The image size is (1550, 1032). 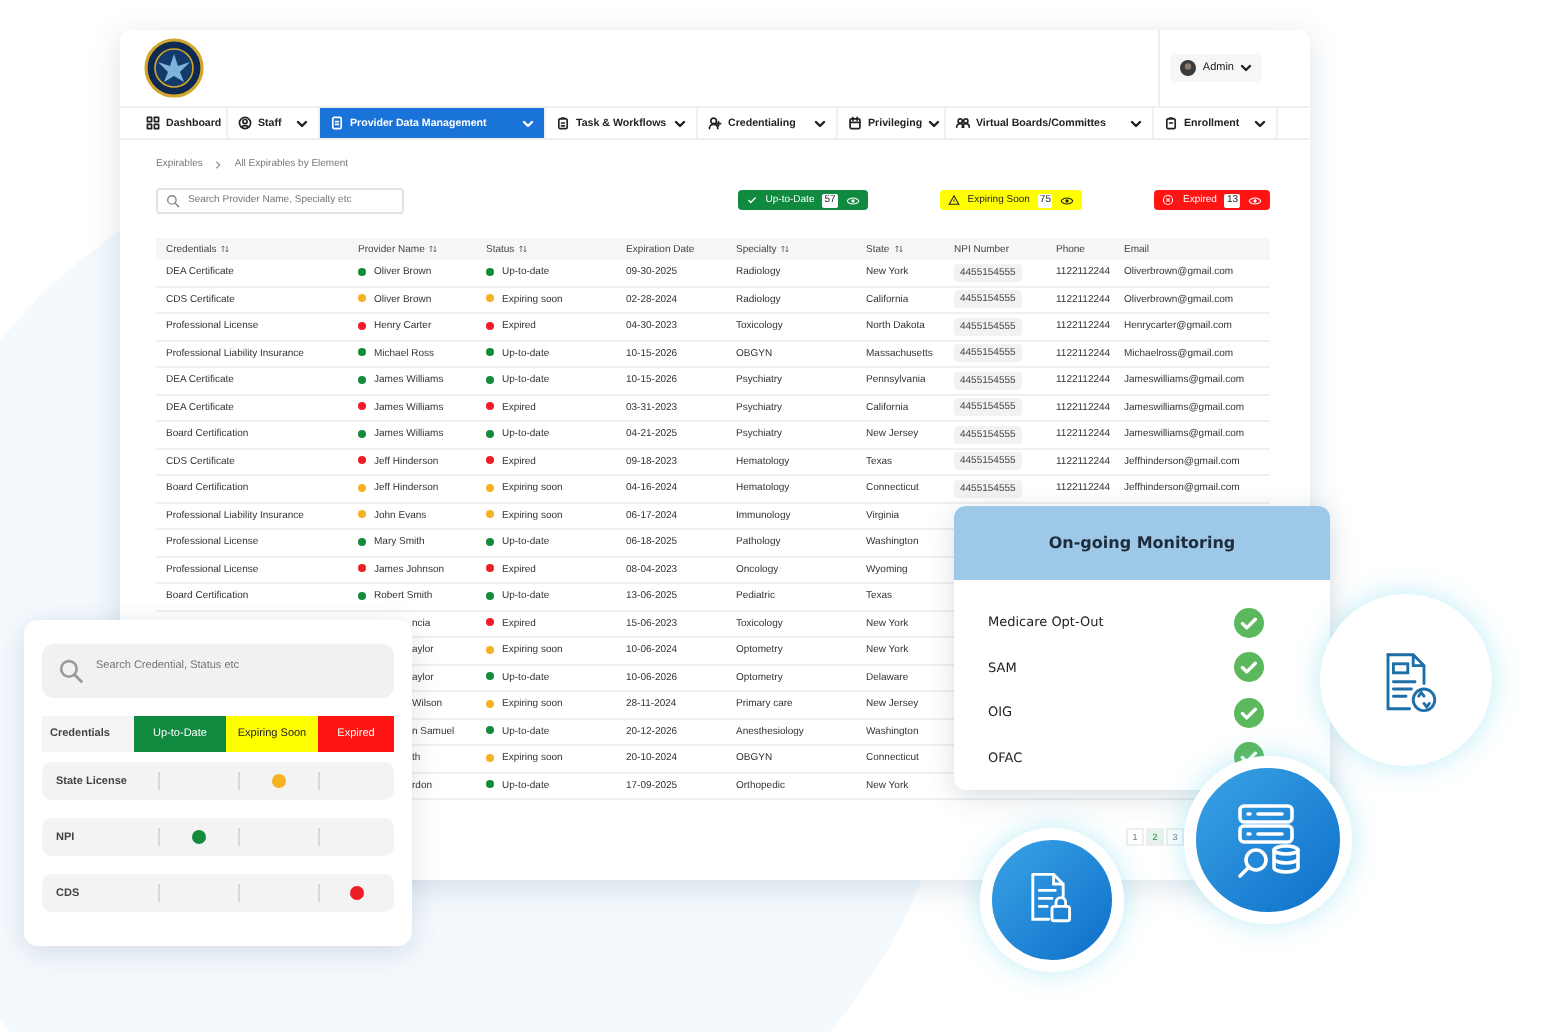 I want to click on warning-icon, so click(x=953, y=200).